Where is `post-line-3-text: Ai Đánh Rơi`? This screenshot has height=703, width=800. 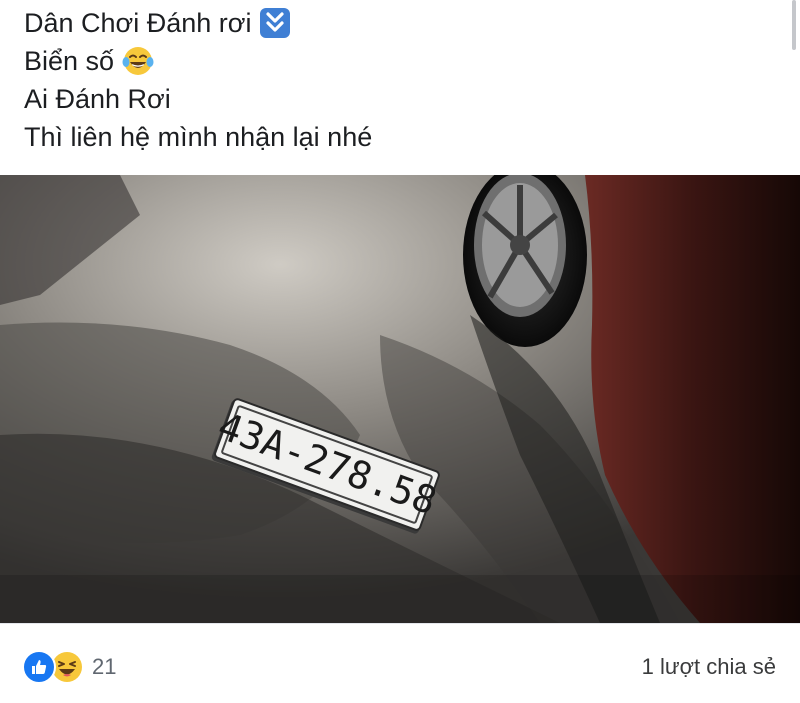 post-line-3-text: Ai Đánh Rơi is located at coordinates (97, 99).